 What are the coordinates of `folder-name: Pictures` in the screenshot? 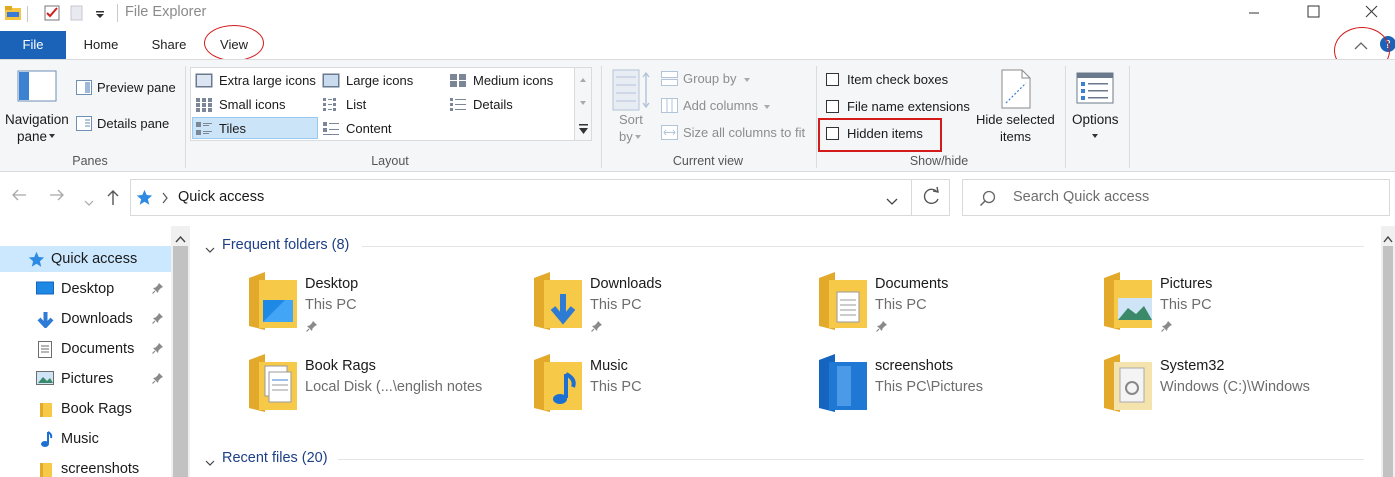 It's located at (1186, 284).